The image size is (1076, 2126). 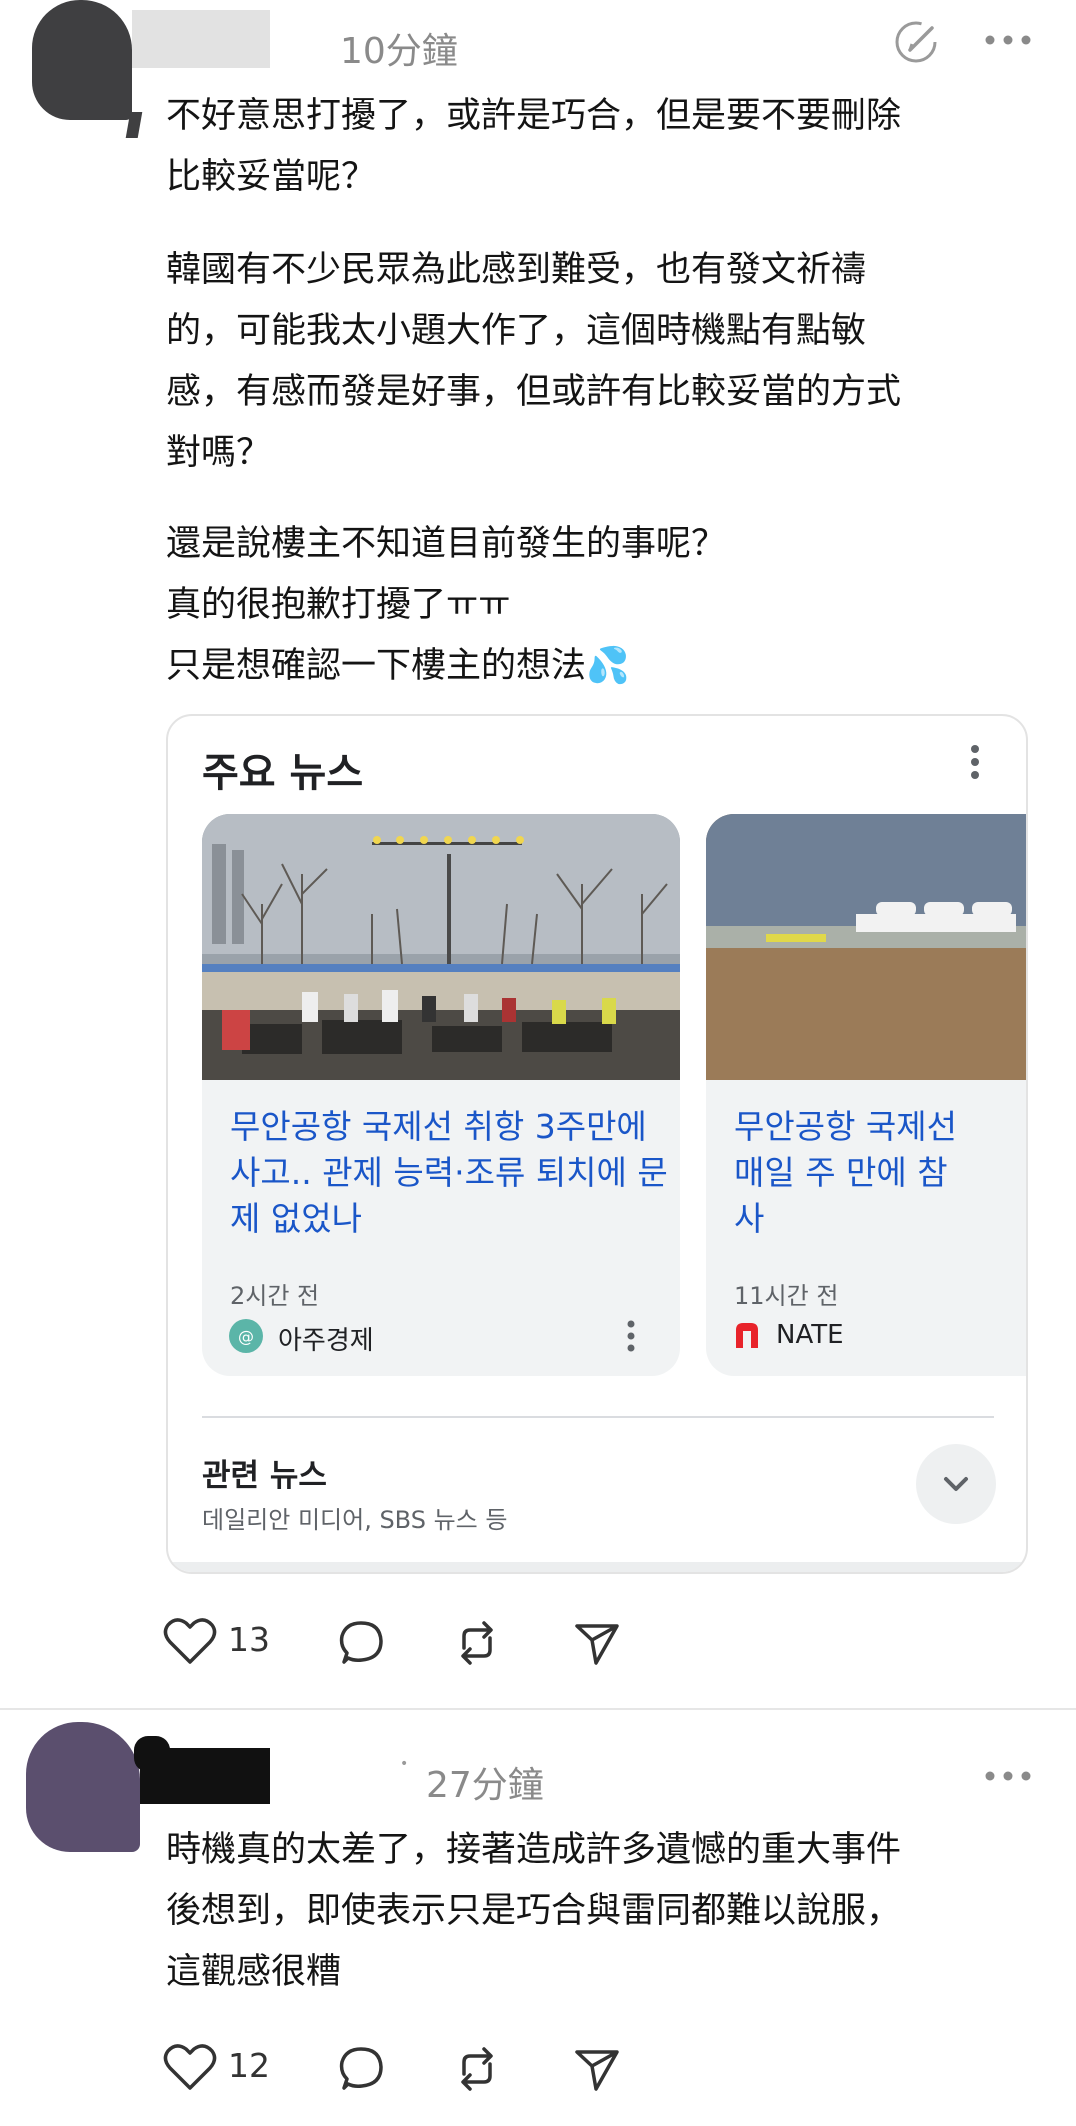 What do you see at coordinates (249, 1639) in the screenshot?
I see `like-count: 13` at bounding box center [249, 1639].